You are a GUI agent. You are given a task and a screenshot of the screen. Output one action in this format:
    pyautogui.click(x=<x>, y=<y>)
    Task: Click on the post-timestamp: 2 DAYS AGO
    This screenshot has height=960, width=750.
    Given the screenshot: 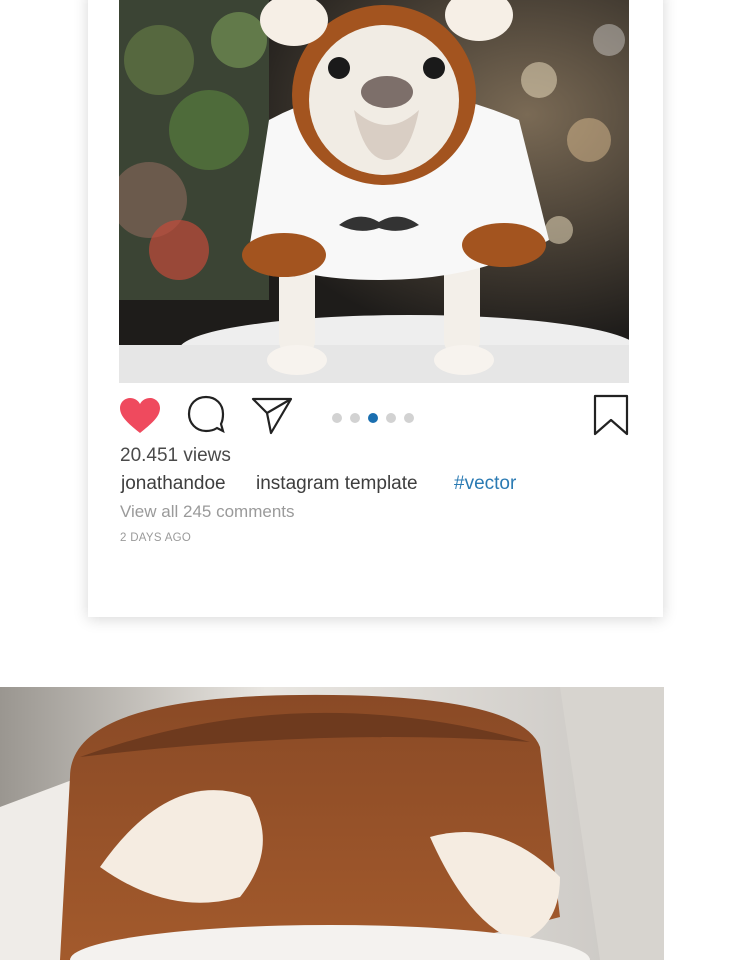 What is the action you would take?
    pyautogui.click(x=156, y=538)
    